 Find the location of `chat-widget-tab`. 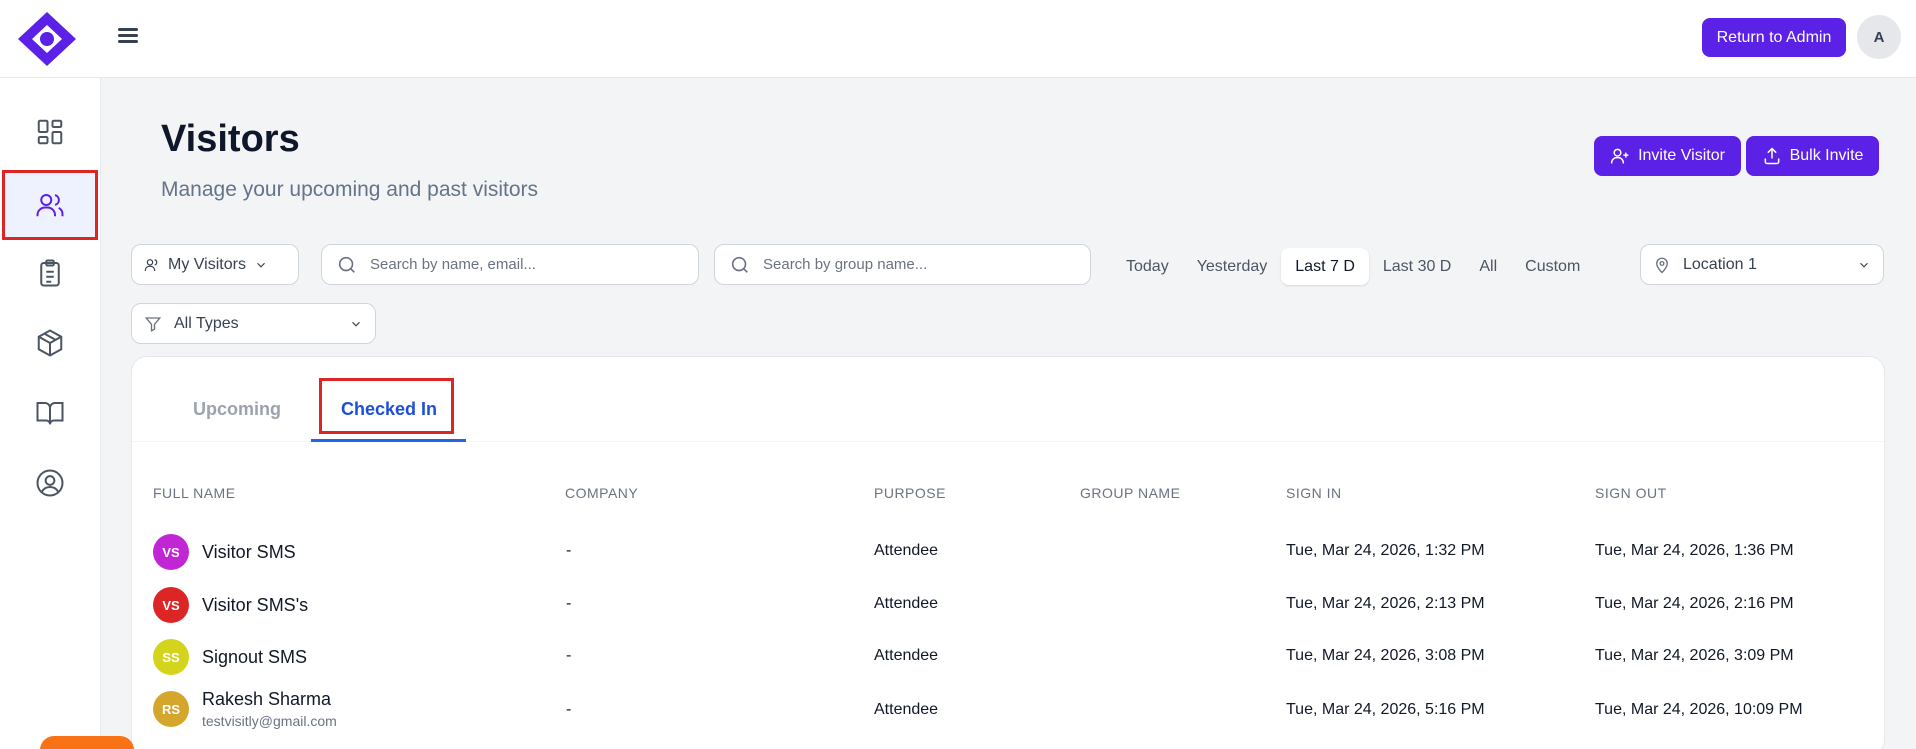

chat-widget-tab is located at coordinates (87, 742).